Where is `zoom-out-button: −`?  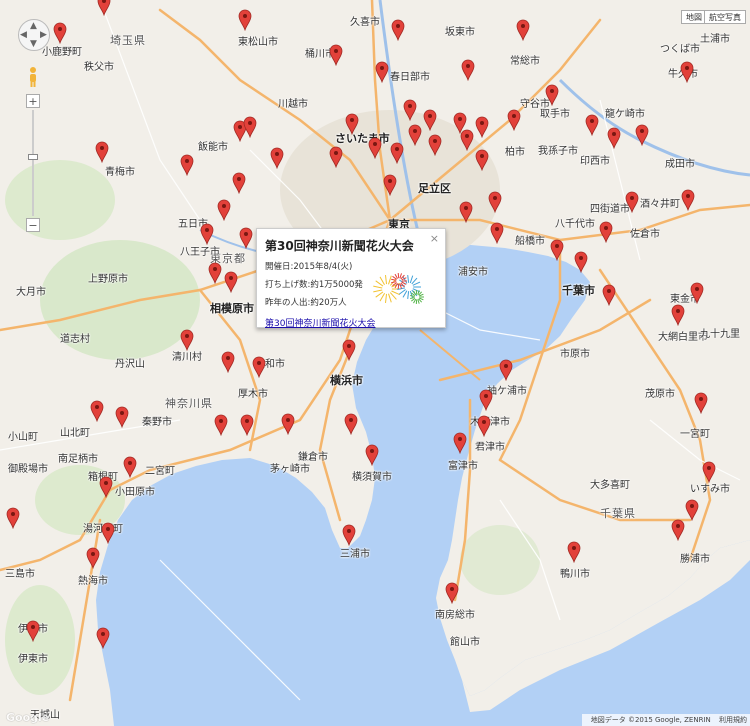
zoom-out-button: − is located at coordinates (33, 225).